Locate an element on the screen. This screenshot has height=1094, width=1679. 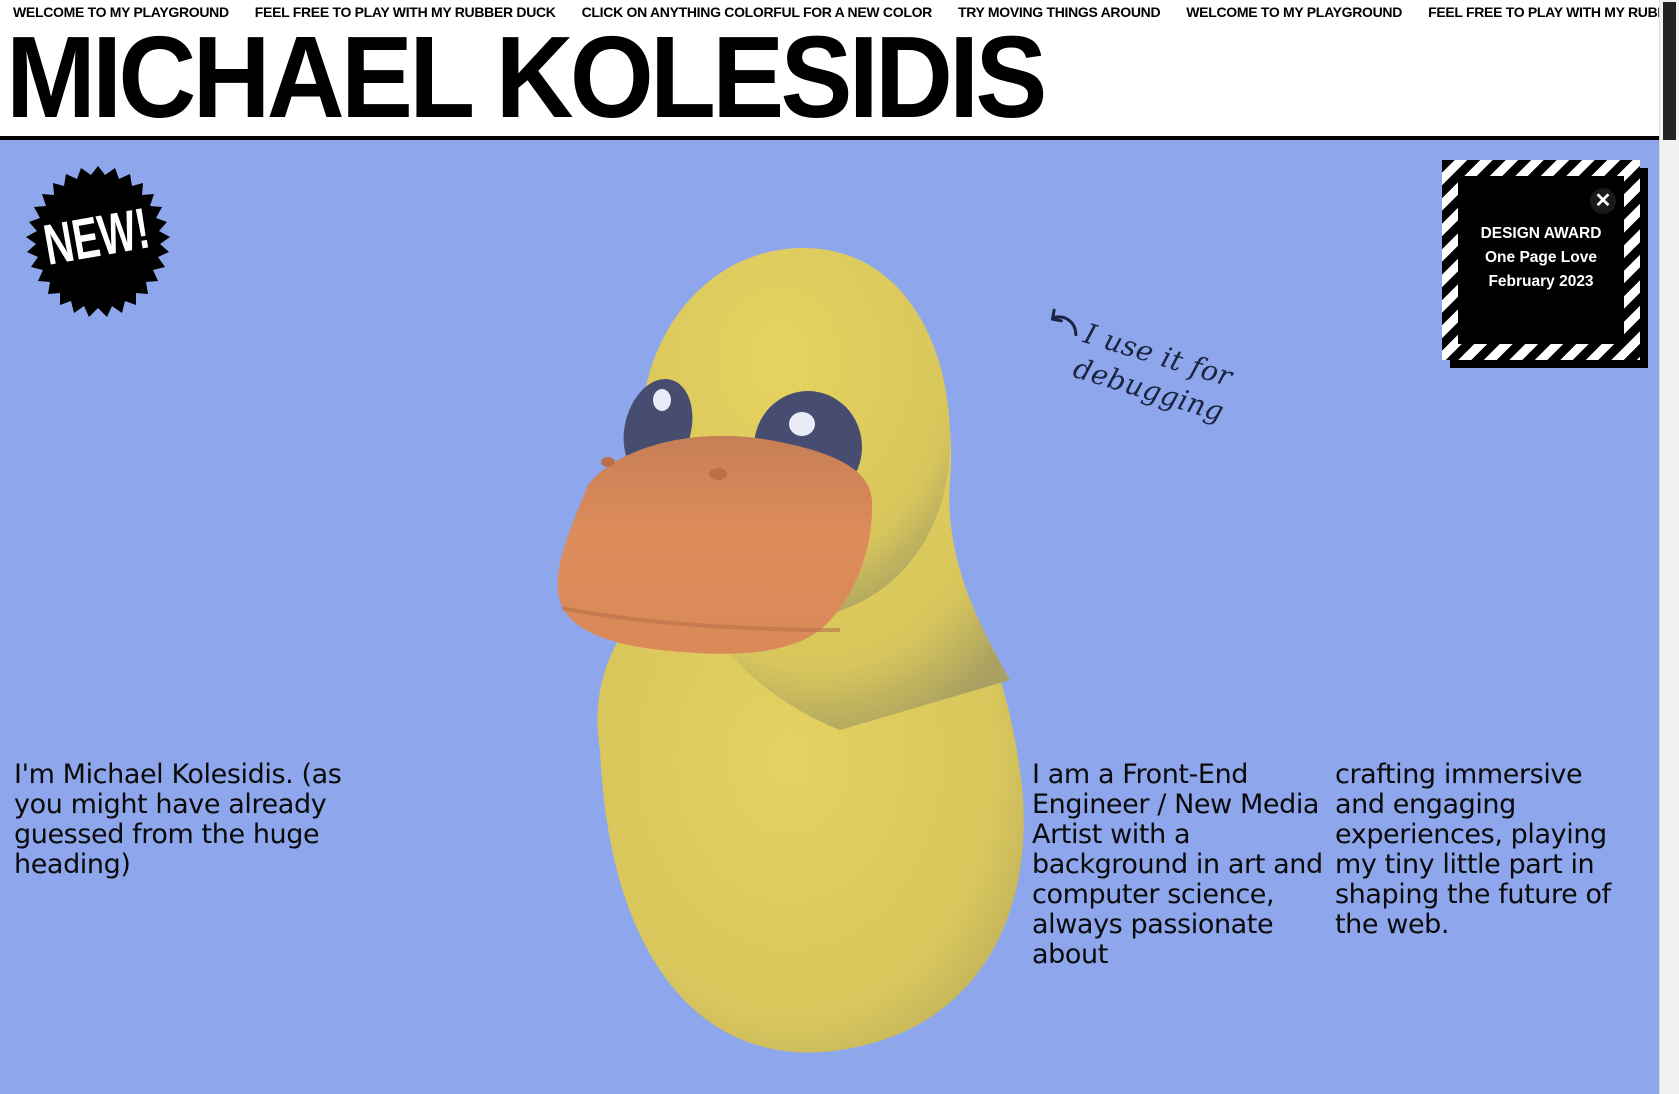
page-scrollbar is located at coordinates (1669, 547).